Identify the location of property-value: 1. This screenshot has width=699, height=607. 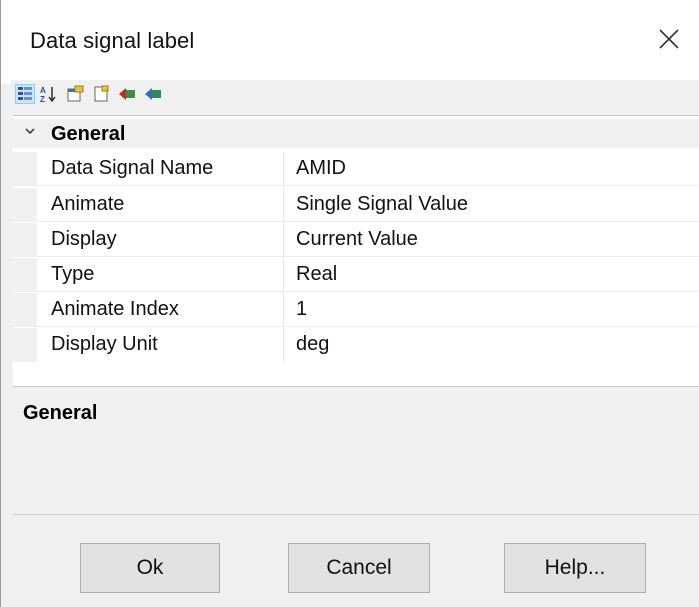
(301, 309).